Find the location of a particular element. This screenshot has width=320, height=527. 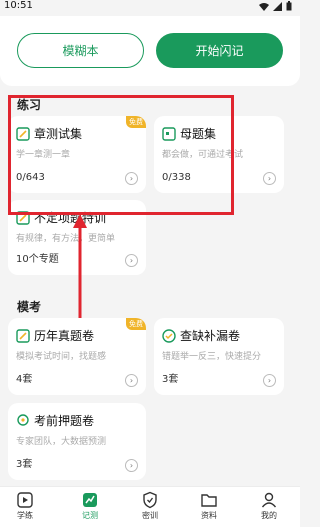

past-exams-title: 历年真题卷 is located at coordinates (64, 336).